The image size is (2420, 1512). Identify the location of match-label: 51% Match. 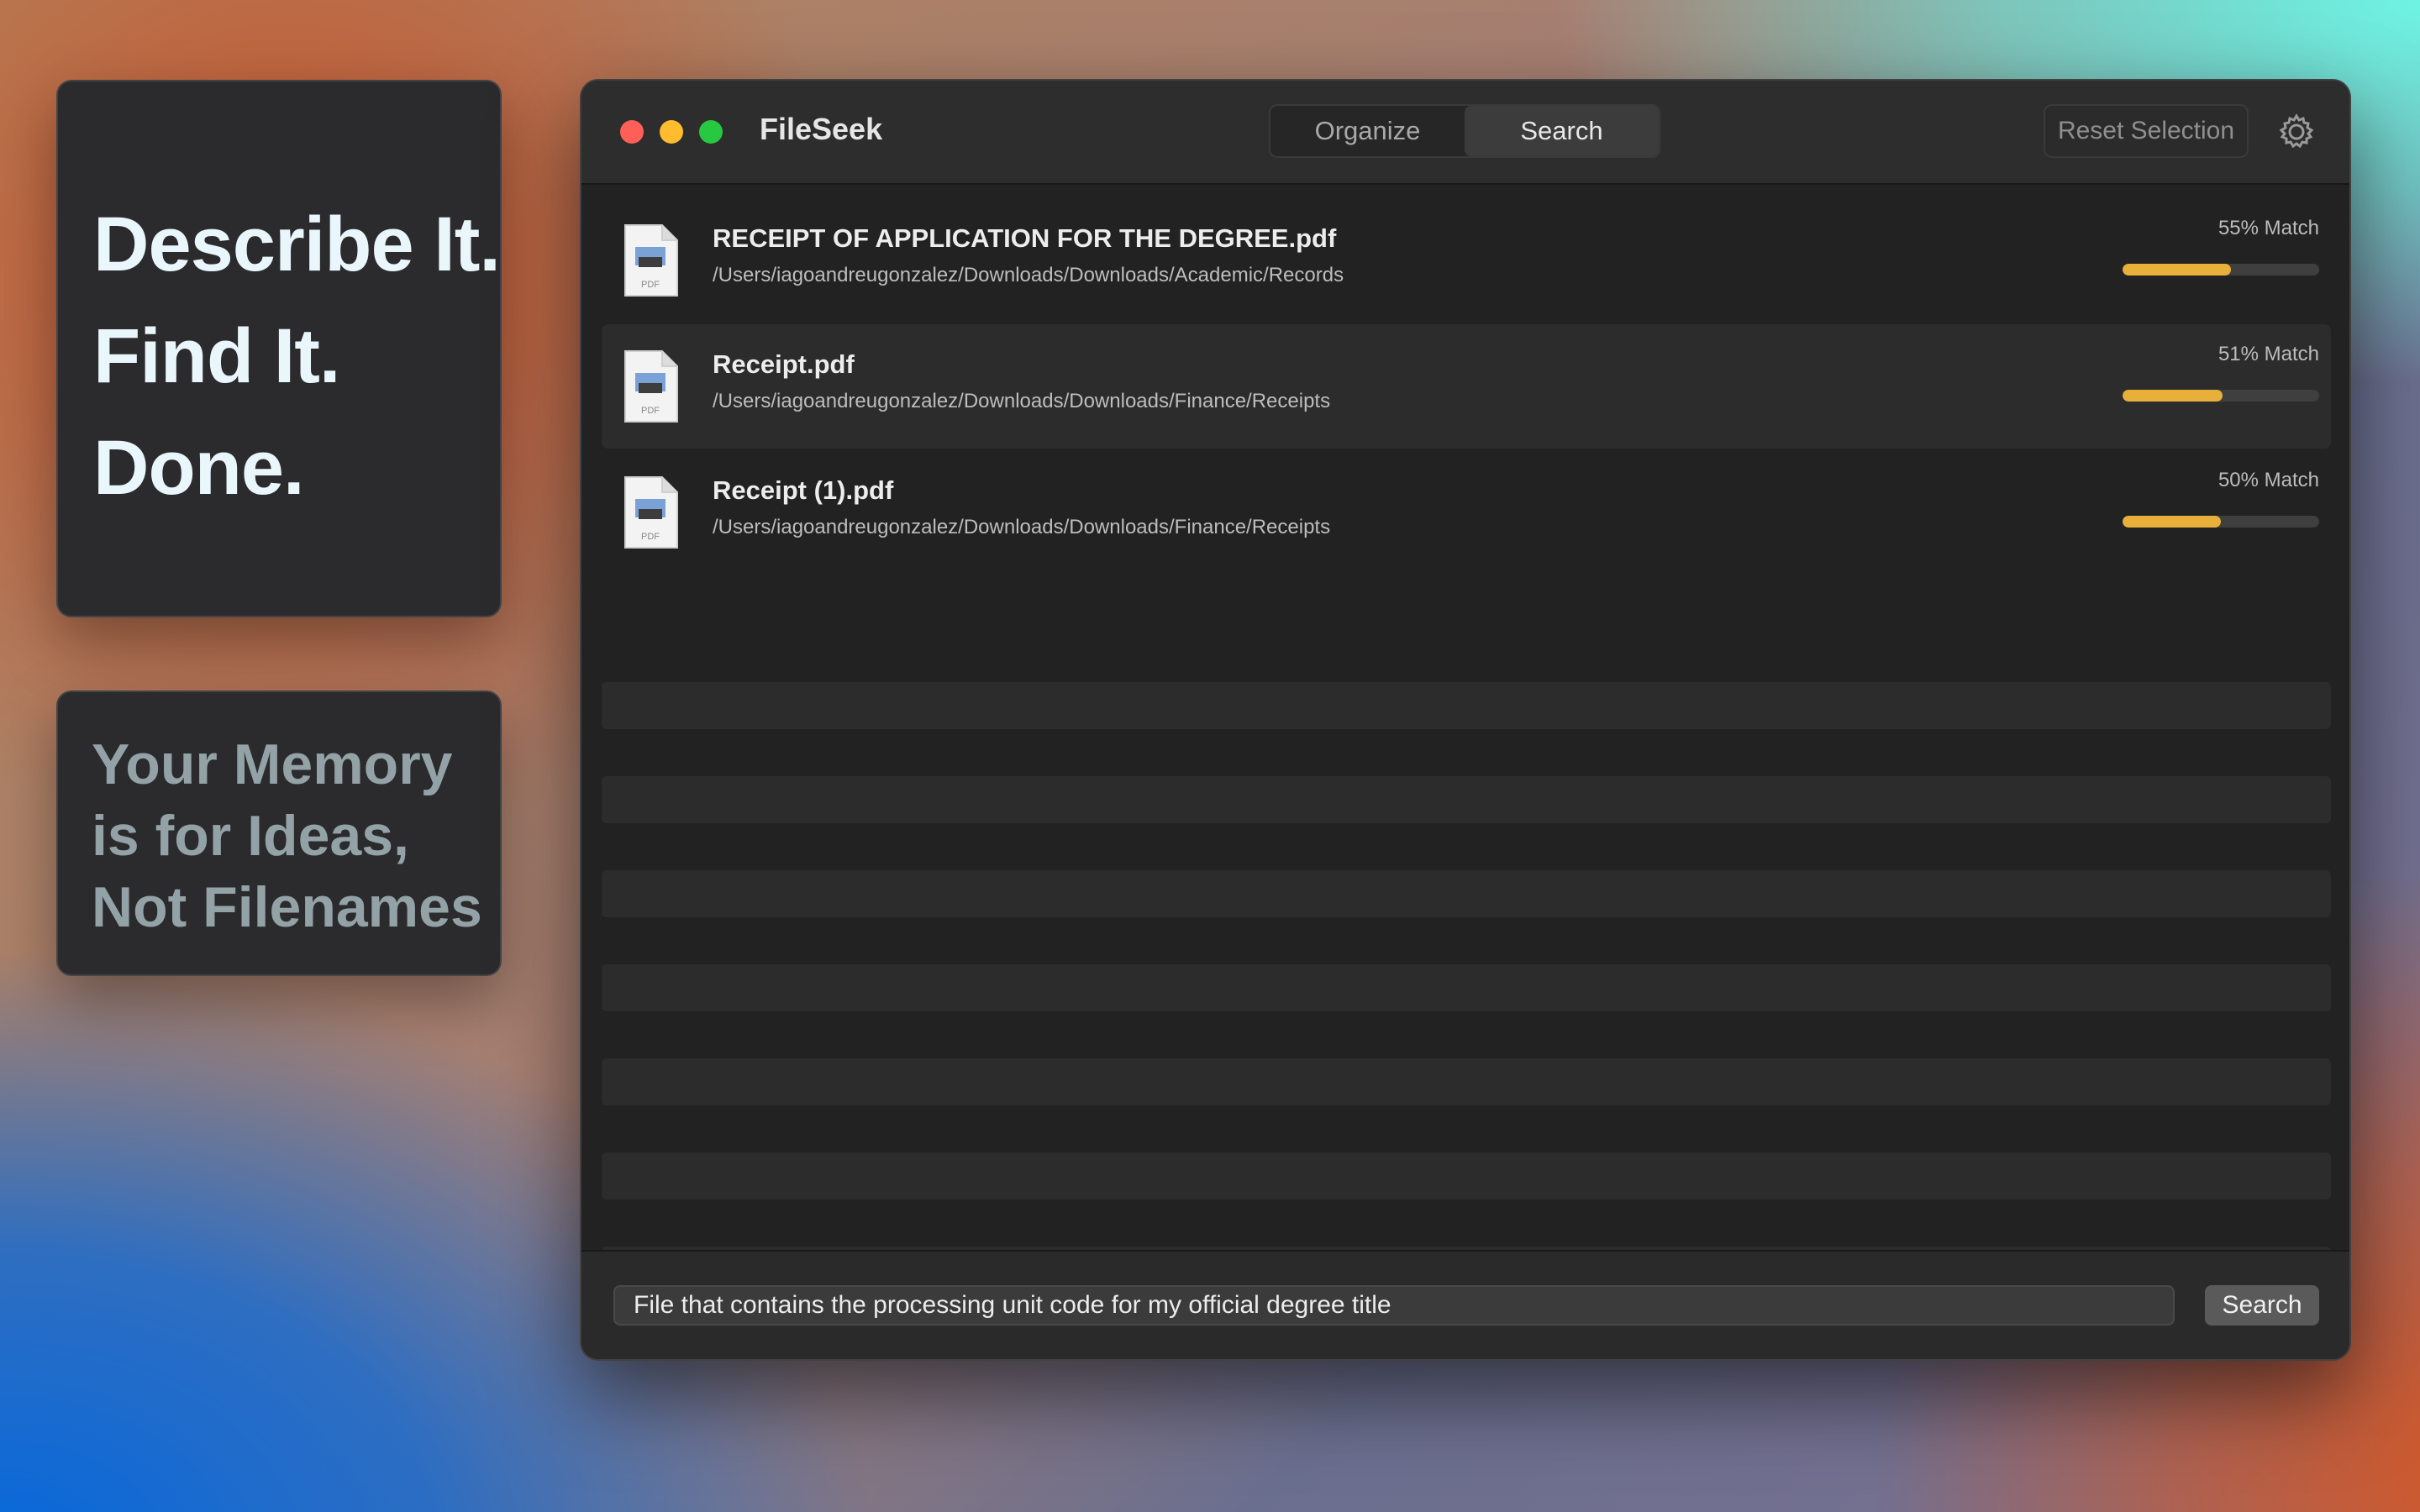
(2268, 354).